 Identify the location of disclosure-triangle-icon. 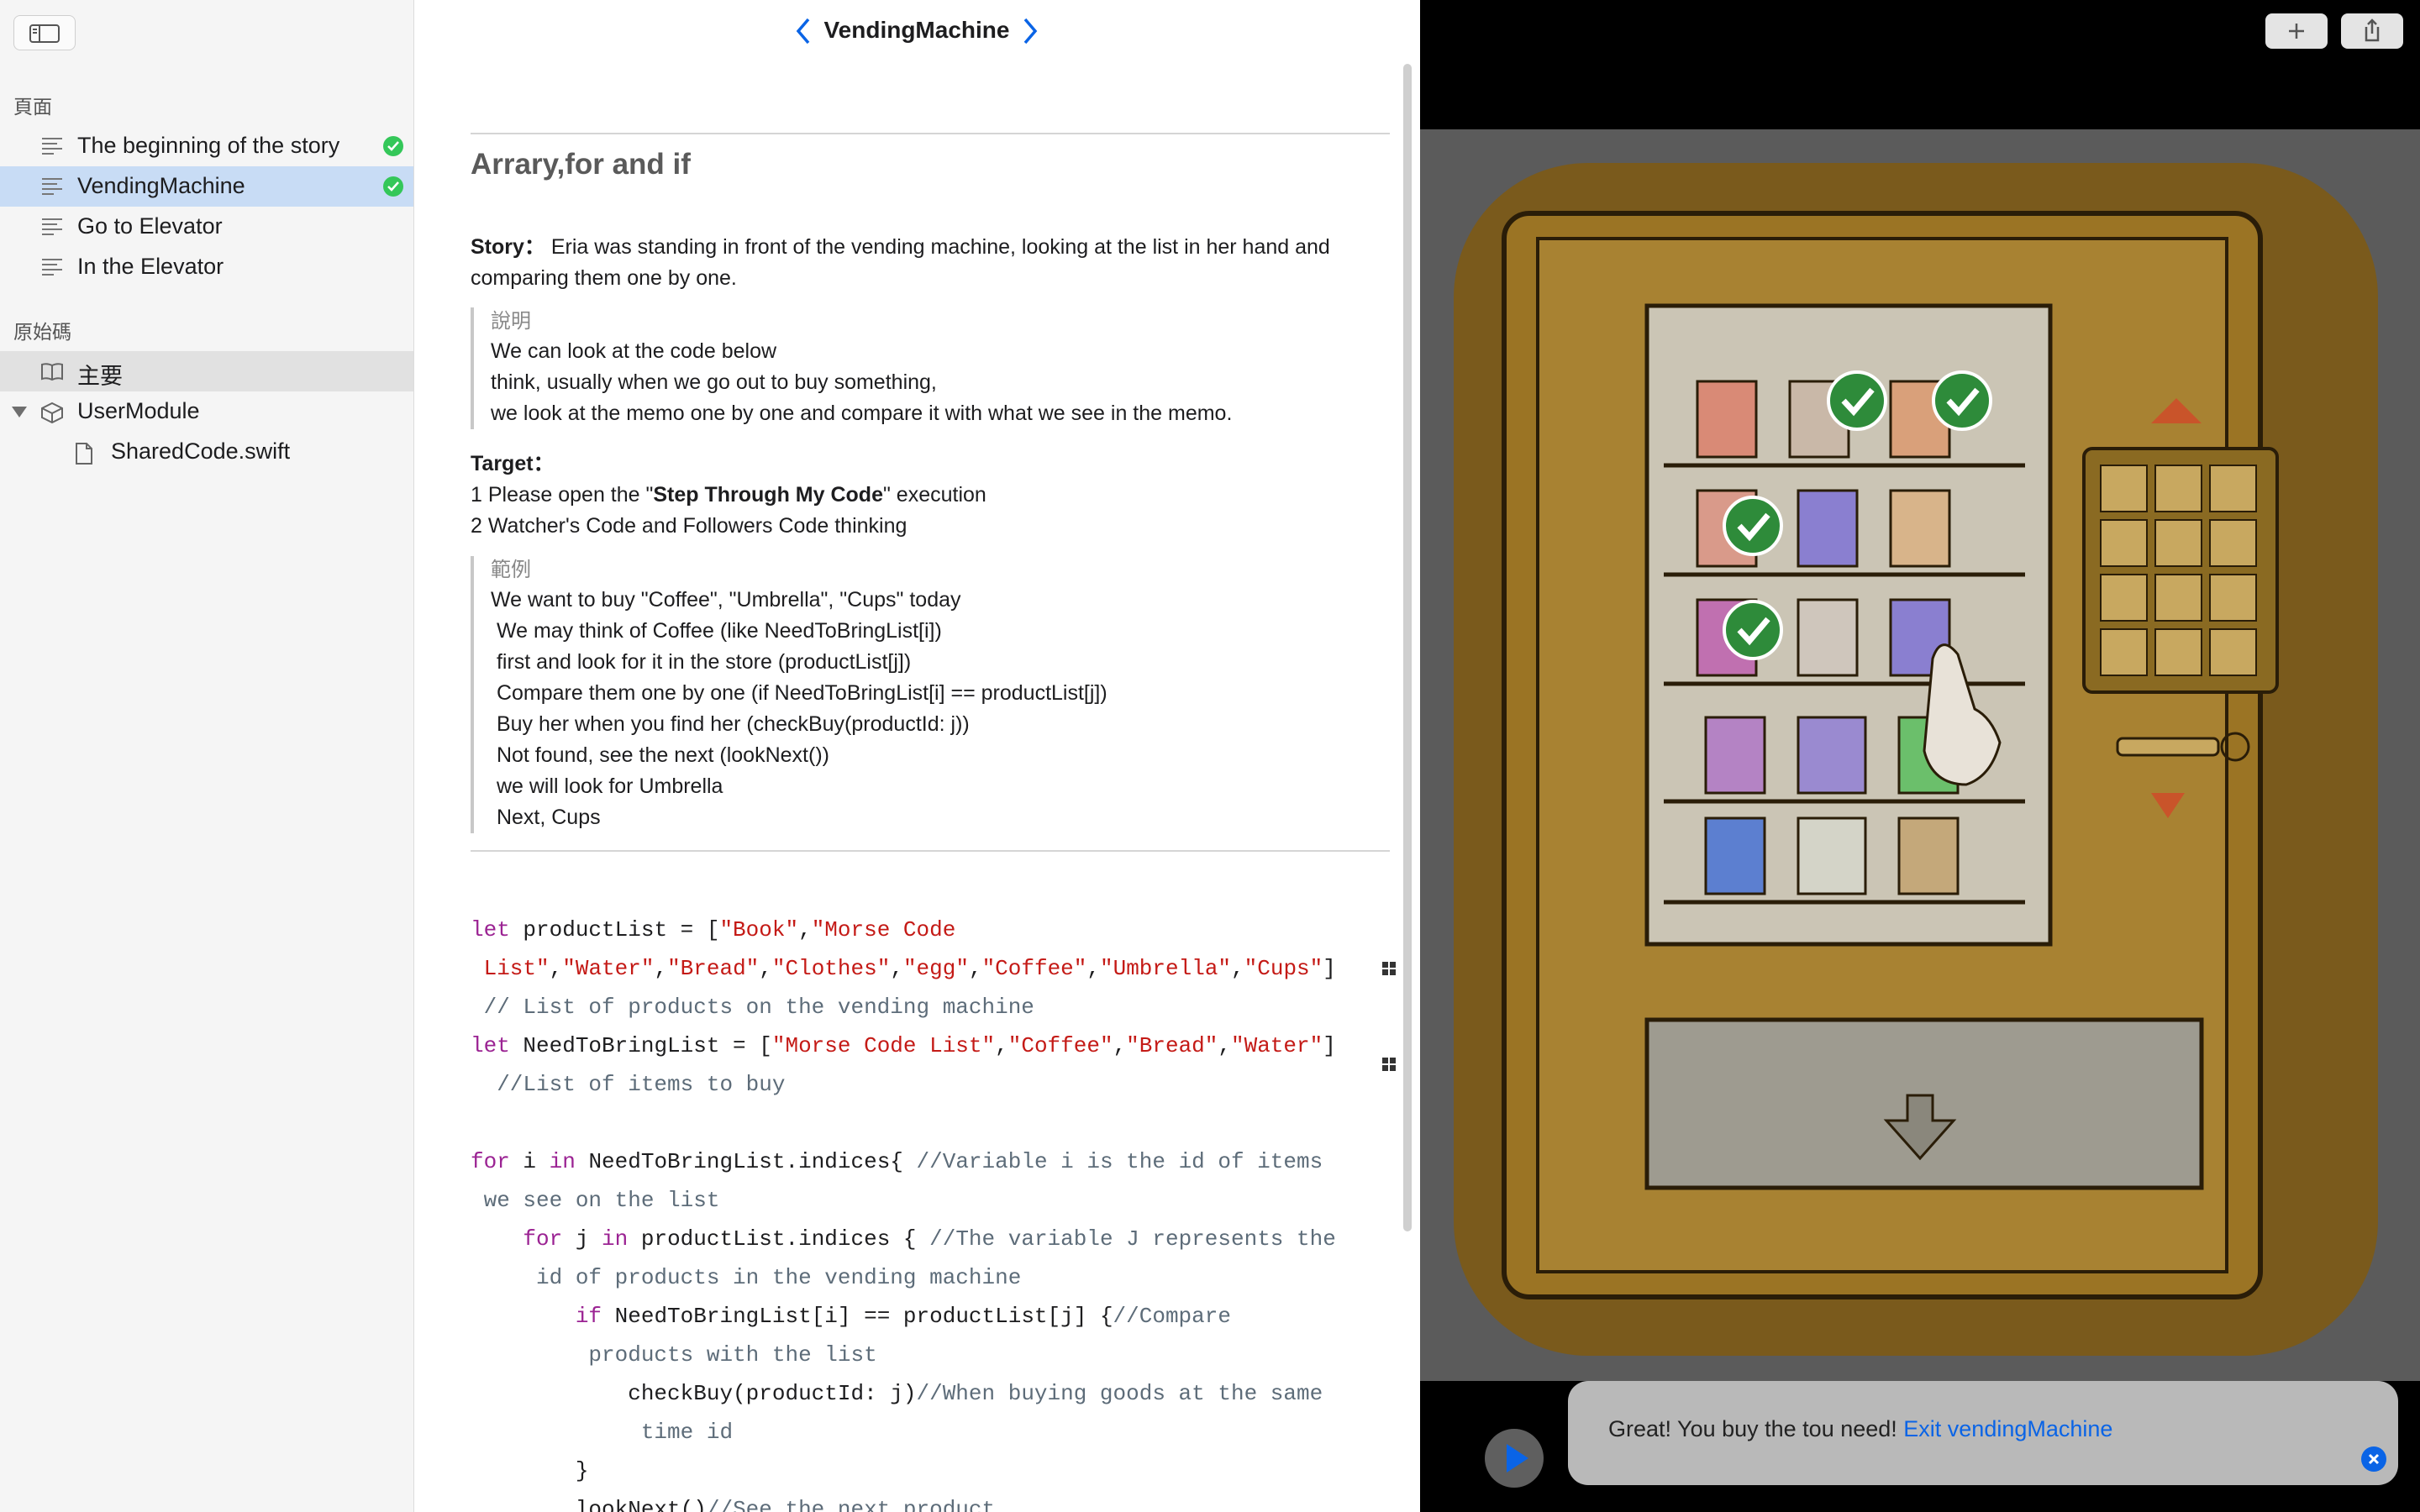
(19, 412).